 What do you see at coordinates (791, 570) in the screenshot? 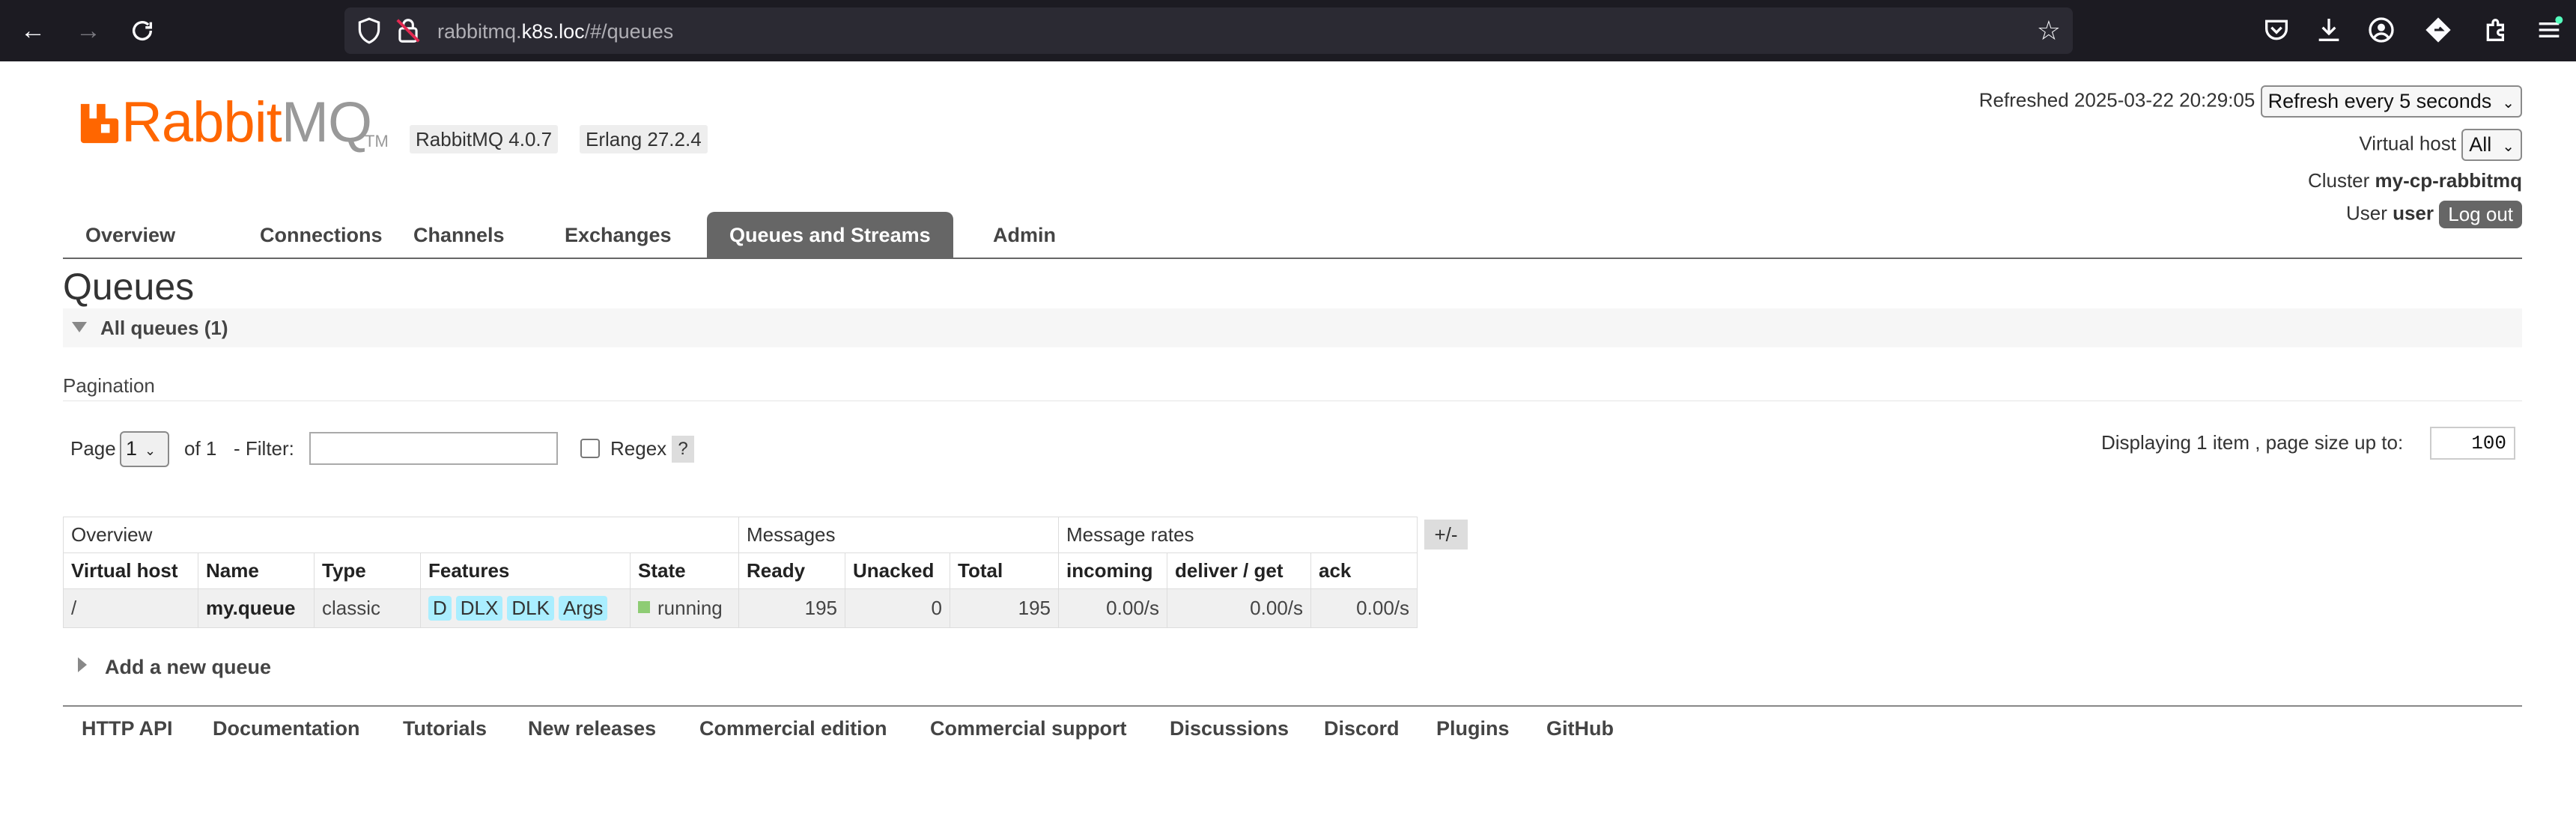
I see `col-ready: Ready` at bounding box center [791, 570].